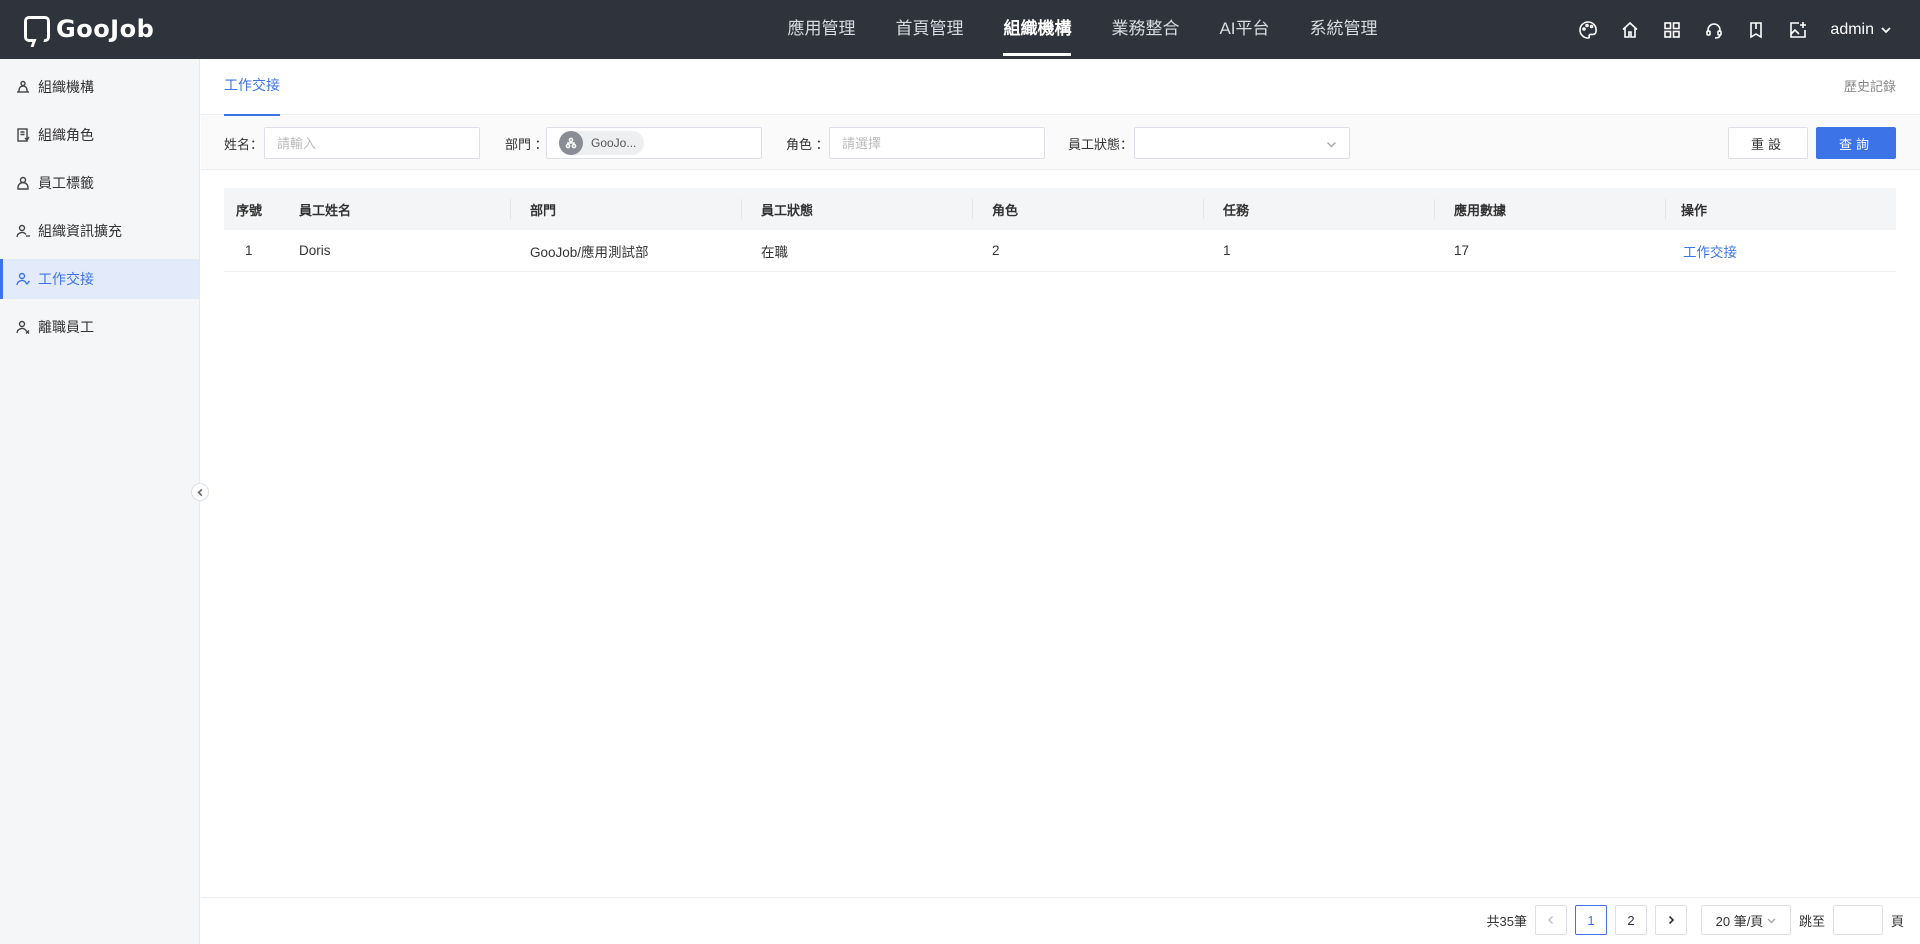 The image size is (1920, 944). I want to click on row-dept: GooJob/應用測試部, so click(589, 252).